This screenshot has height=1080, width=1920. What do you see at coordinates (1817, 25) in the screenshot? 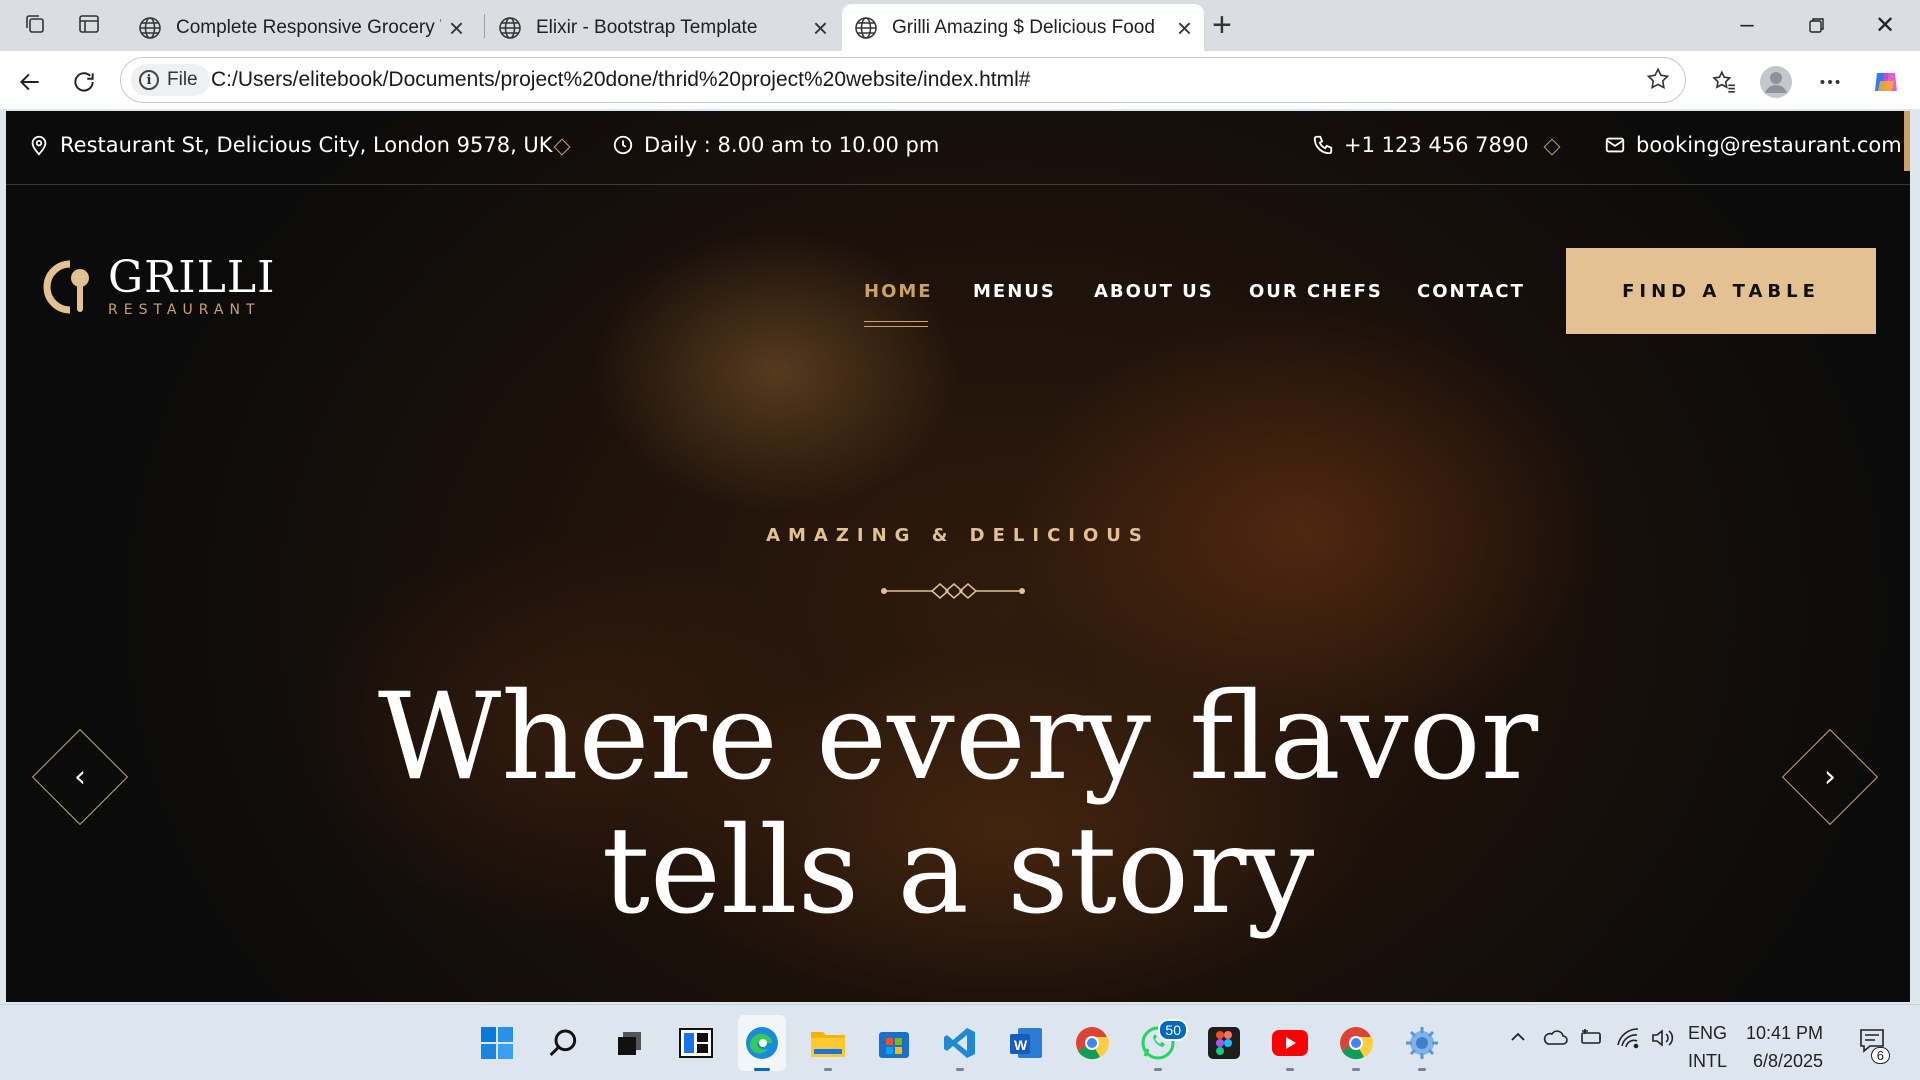
I see `restore-button` at bounding box center [1817, 25].